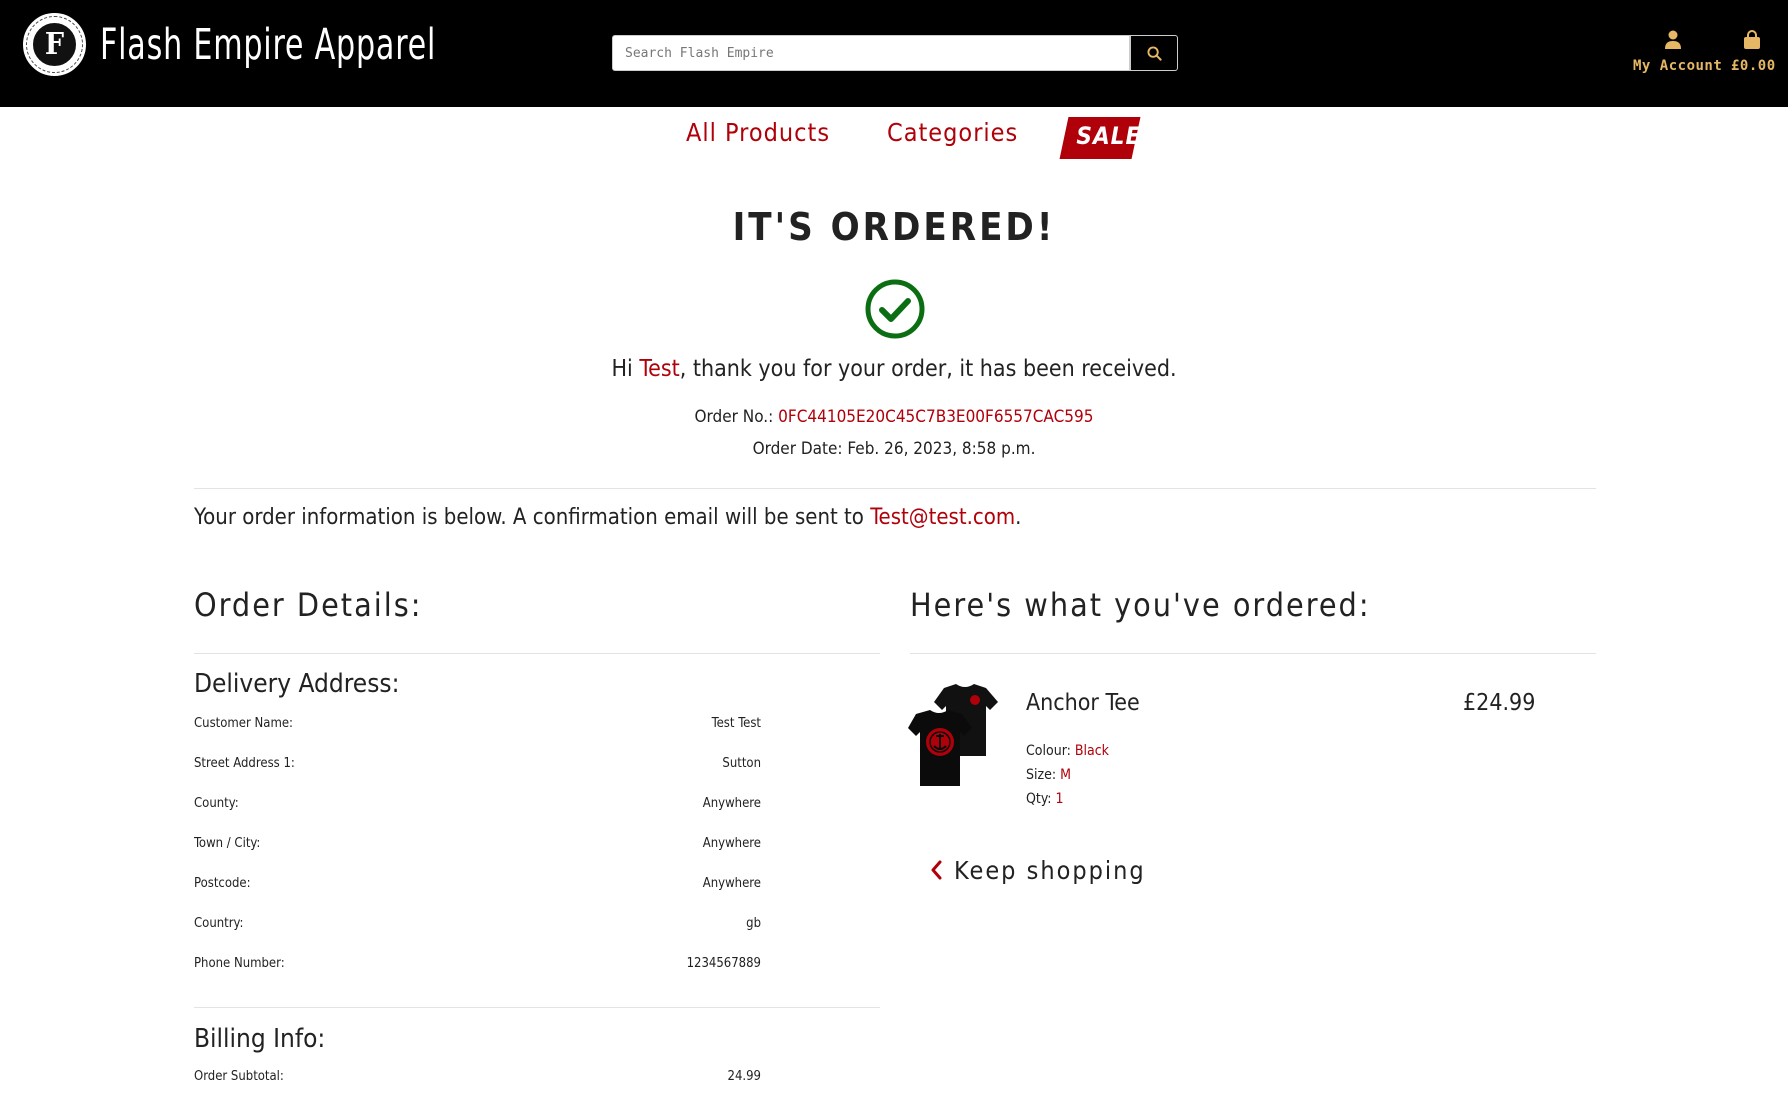  What do you see at coordinates (222, 883) in the screenshot?
I see `postcode-label: Postcode:` at bounding box center [222, 883].